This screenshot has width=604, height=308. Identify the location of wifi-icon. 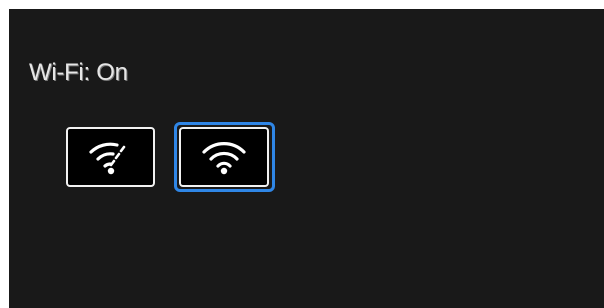
(224, 158).